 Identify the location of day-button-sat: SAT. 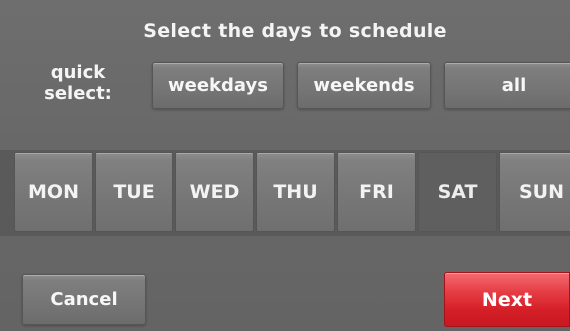
(457, 192).